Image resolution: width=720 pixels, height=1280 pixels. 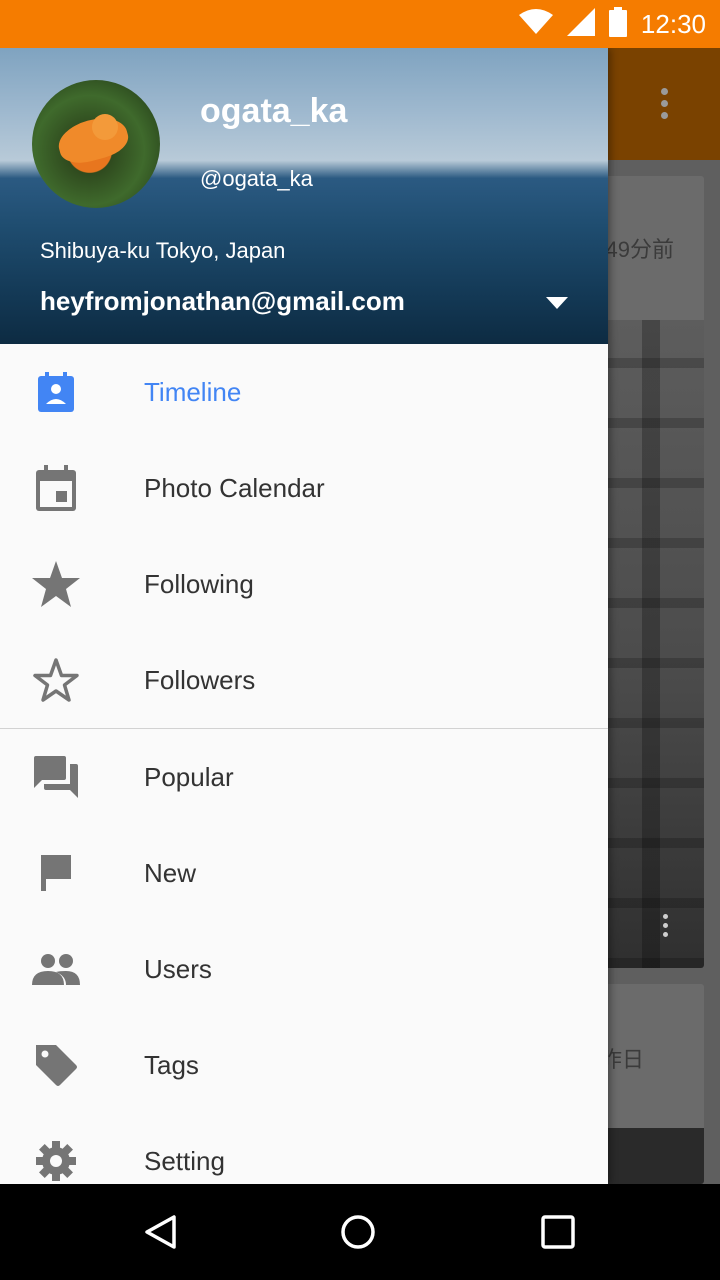 What do you see at coordinates (56, 680) in the screenshot?
I see `star-outline-icon` at bounding box center [56, 680].